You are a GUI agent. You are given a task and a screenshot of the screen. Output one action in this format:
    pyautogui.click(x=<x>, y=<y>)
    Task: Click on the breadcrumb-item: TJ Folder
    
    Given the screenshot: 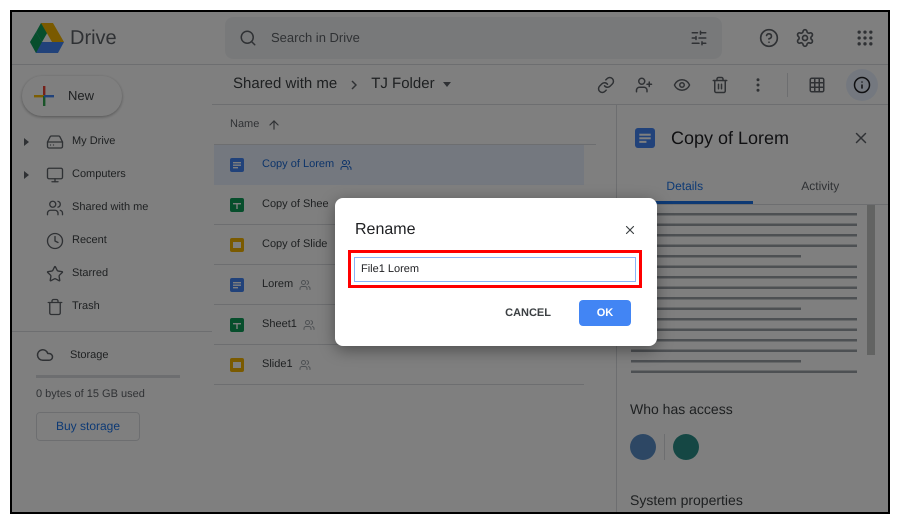 What is the action you would take?
    pyautogui.click(x=403, y=84)
    